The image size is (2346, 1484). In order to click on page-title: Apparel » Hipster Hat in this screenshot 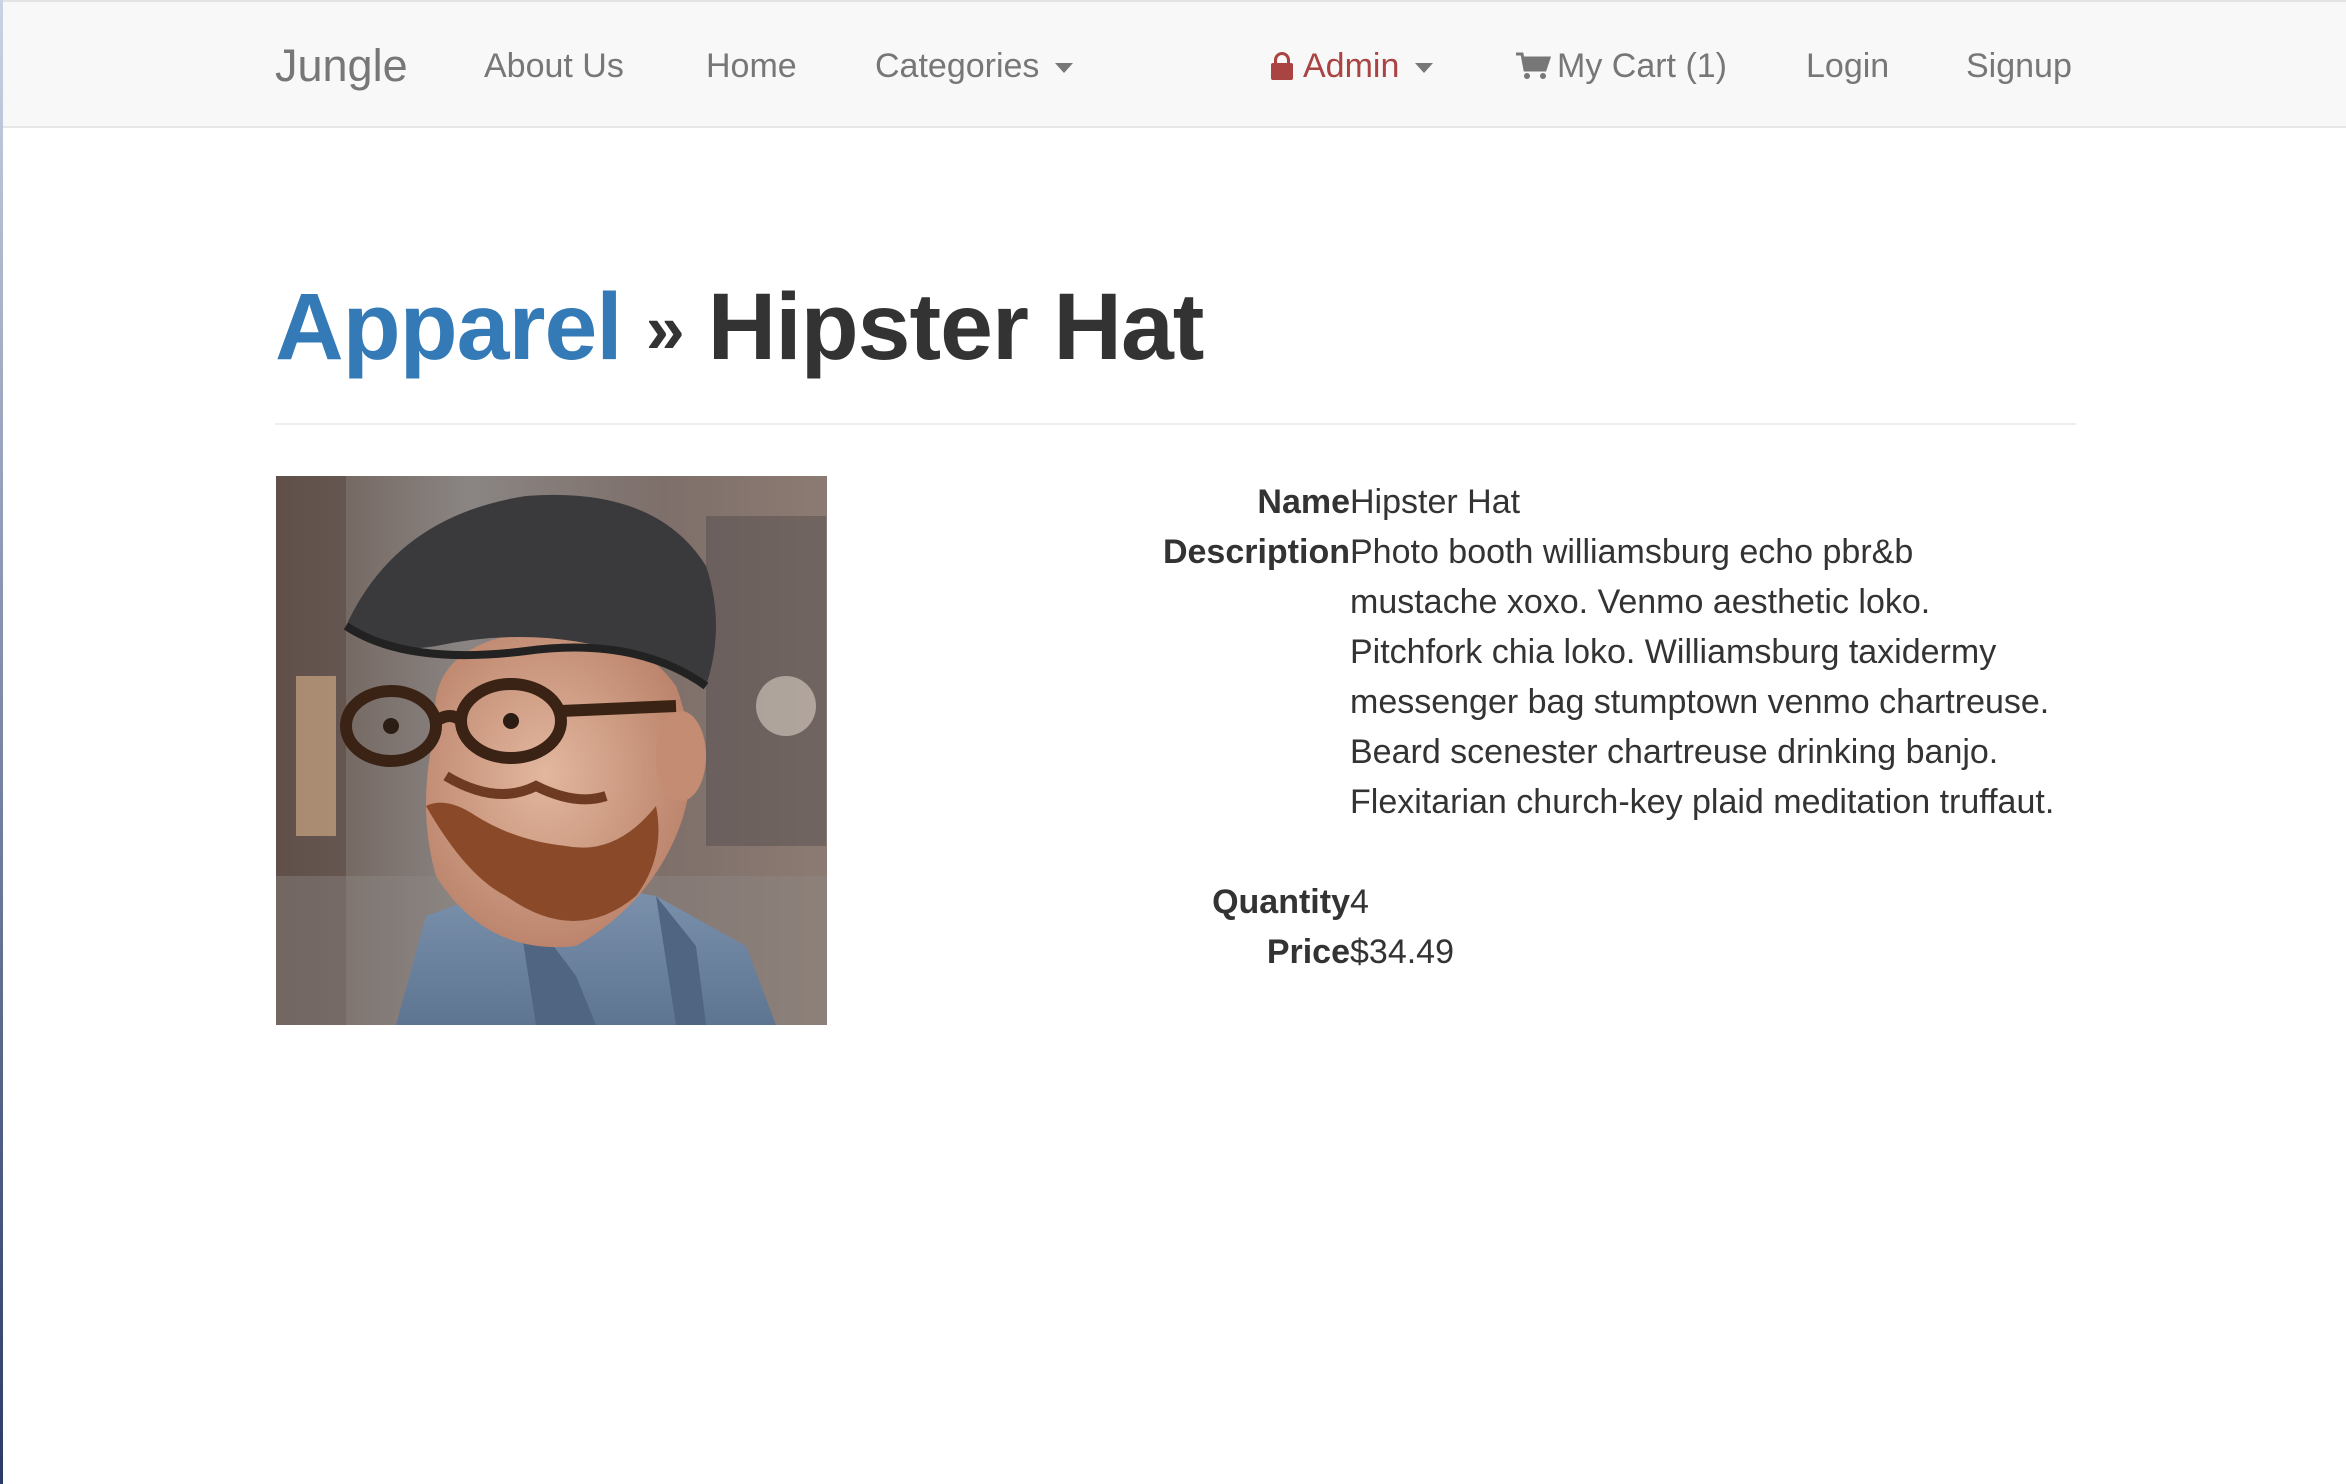, I will do `click(740, 328)`.